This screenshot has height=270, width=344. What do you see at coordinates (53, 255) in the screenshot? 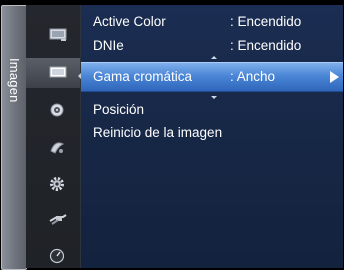
I see `support-dial-icon` at bounding box center [53, 255].